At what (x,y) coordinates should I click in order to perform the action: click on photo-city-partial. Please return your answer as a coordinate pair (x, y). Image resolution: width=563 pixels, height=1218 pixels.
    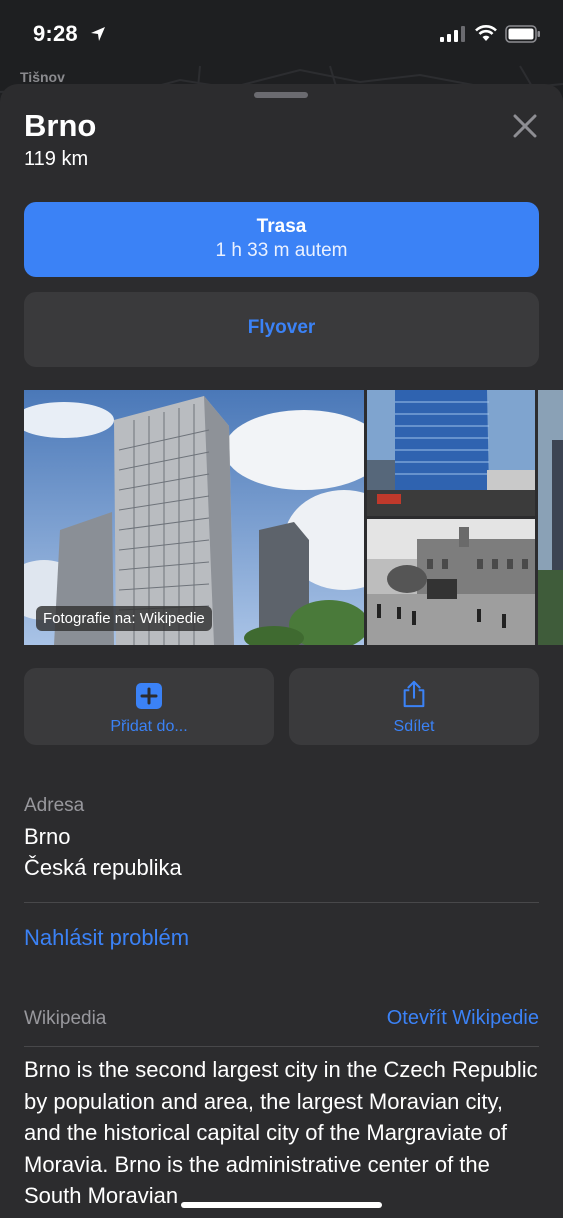
    Looking at the image, I should click on (550, 517).